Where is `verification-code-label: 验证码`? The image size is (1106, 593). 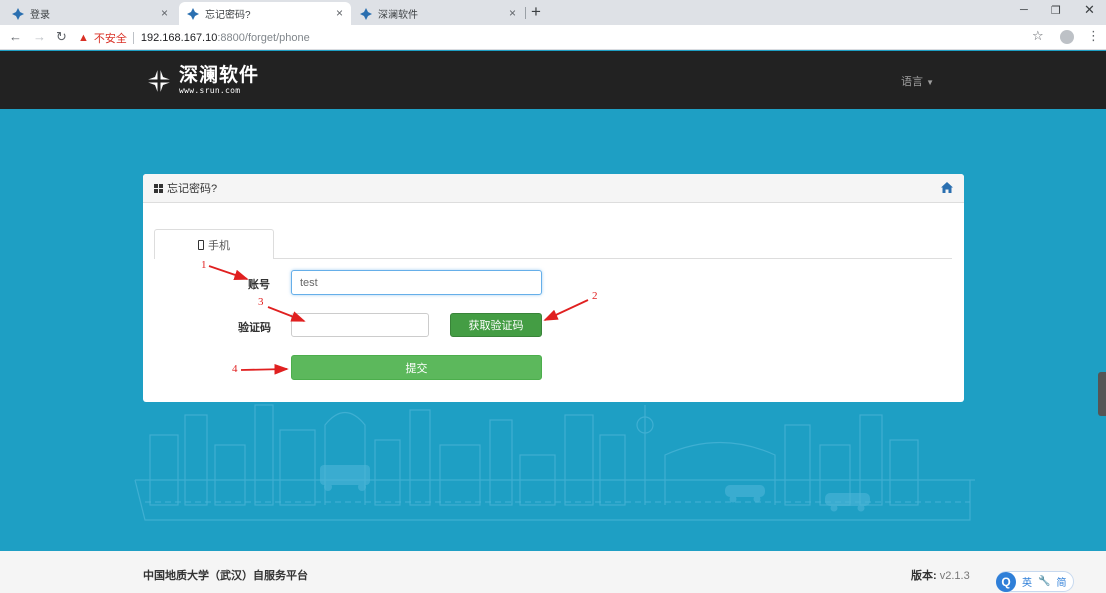 verification-code-label: 验证码 is located at coordinates (254, 328).